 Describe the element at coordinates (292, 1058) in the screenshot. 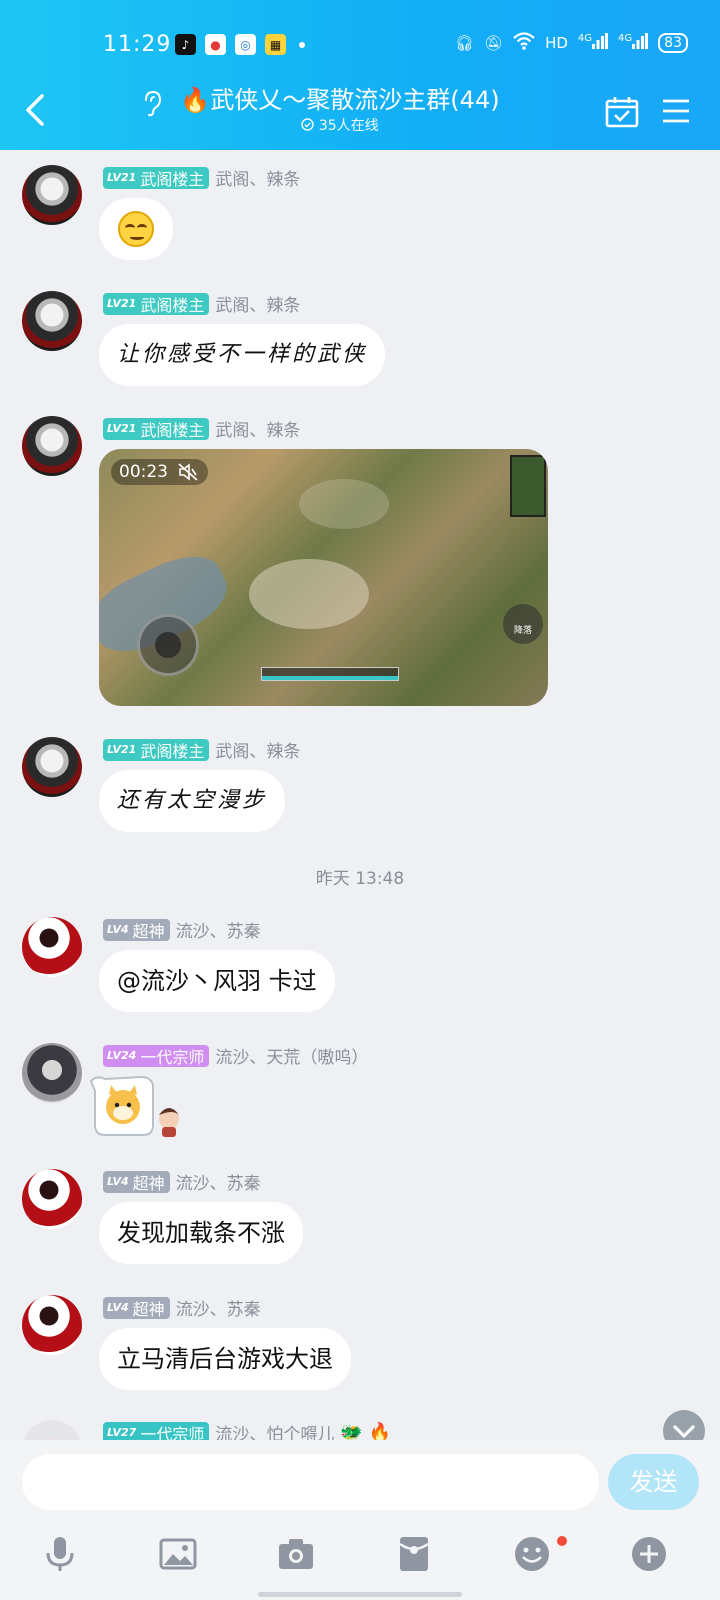

I see `sender-name: 流沙、天荒（嗷呜）` at that location.